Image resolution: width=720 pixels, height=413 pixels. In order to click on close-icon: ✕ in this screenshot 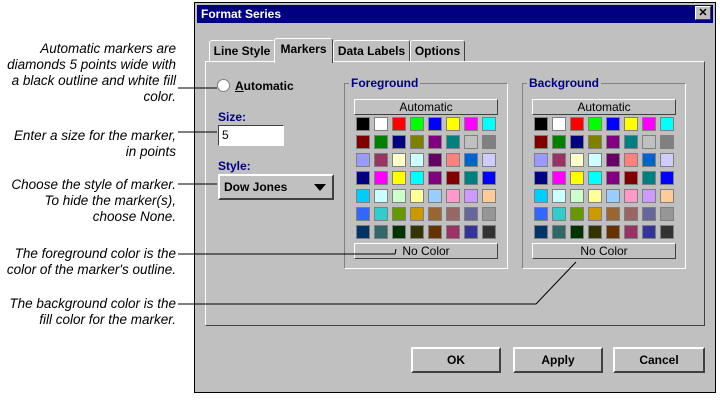, I will do `click(703, 13)`.